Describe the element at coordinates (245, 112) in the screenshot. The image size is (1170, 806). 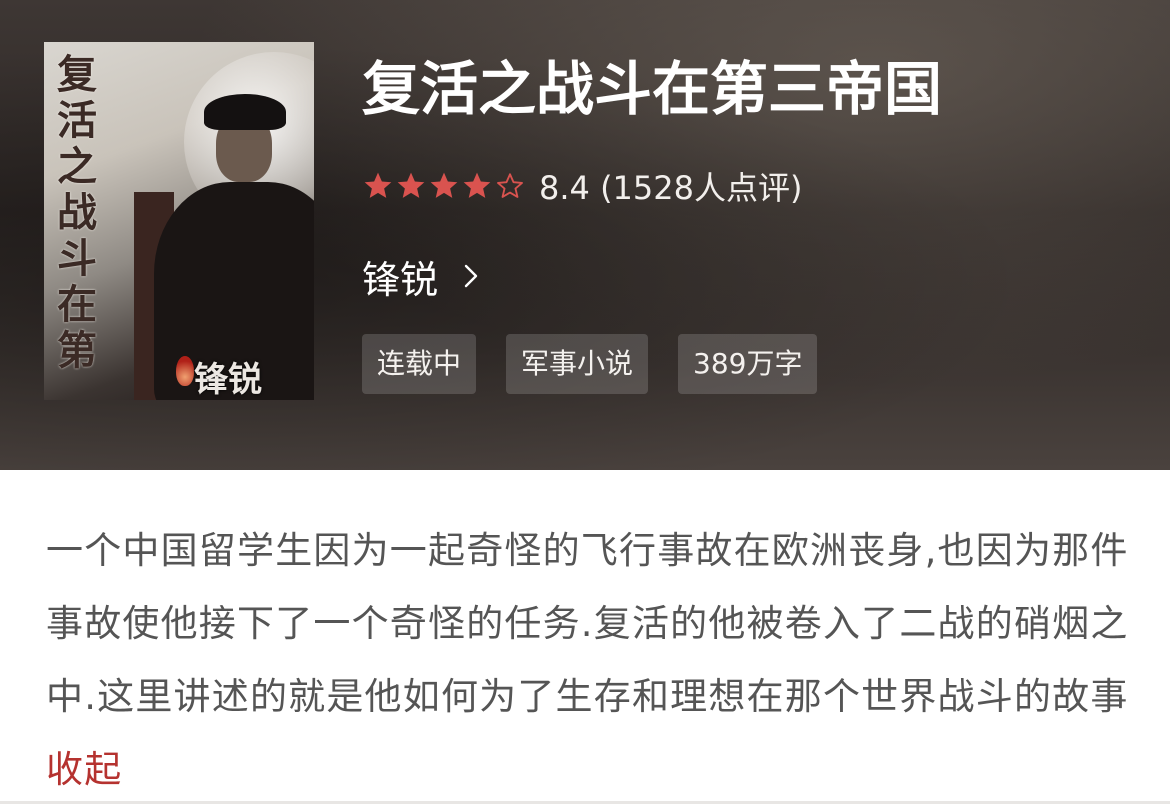
I see `cover-figure-cap-art` at that location.